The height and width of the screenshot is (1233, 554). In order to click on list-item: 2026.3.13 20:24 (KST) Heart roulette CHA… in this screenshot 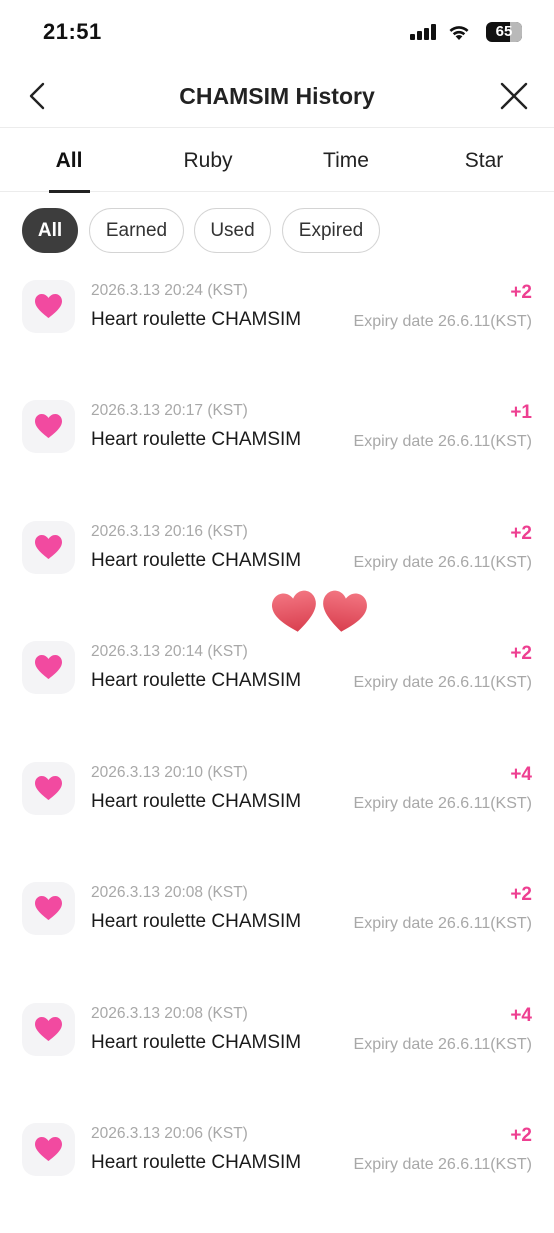, I will do `click(277, 330)`.